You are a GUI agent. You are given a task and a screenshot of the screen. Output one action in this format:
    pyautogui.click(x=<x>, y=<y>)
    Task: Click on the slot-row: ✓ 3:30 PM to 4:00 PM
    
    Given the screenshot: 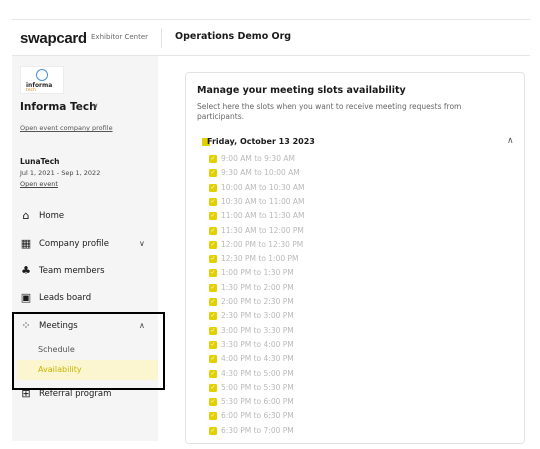 What is the action you would take?
    pyautogui.click(x=309, y=345)
    